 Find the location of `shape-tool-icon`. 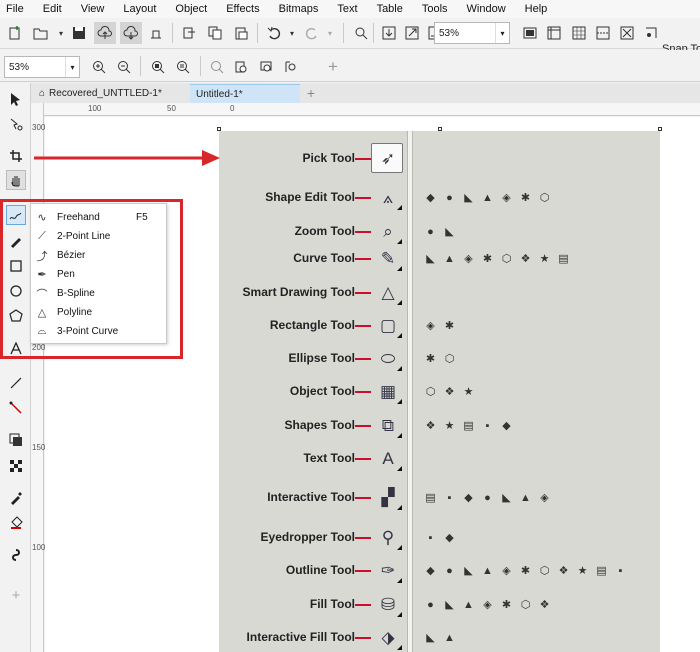

shape-tool-icon is located at coordinates (16, 124).